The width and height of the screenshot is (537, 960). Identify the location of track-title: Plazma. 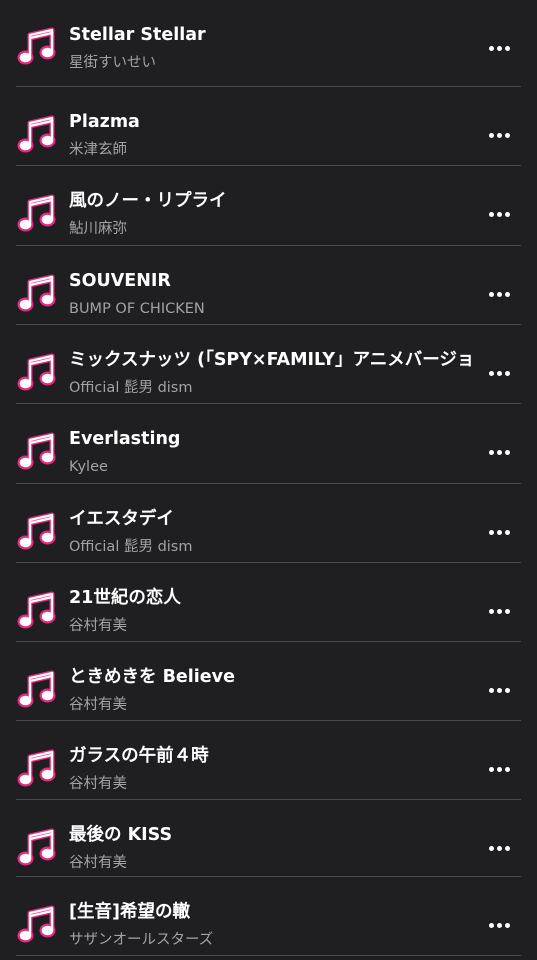
(104, 122).